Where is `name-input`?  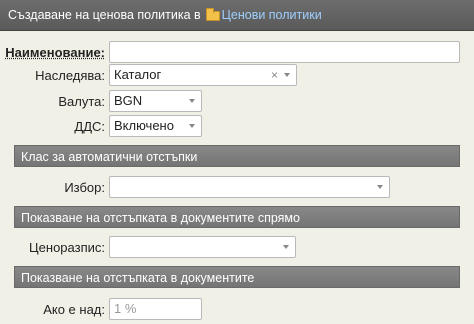 name-input is located at coordinates (284, 52).